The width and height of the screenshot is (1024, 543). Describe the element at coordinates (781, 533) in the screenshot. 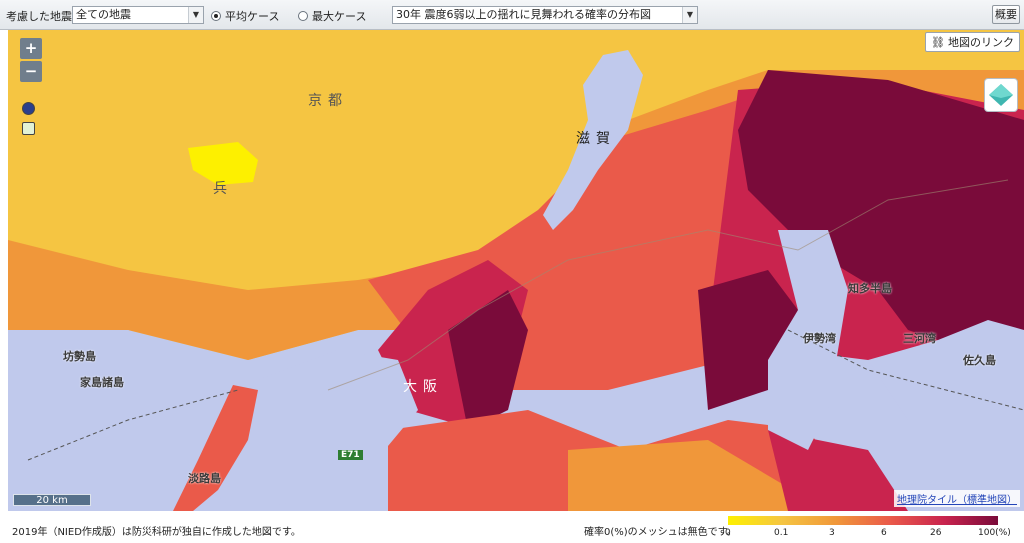

I see `legend-tick: 0.1` at that location.